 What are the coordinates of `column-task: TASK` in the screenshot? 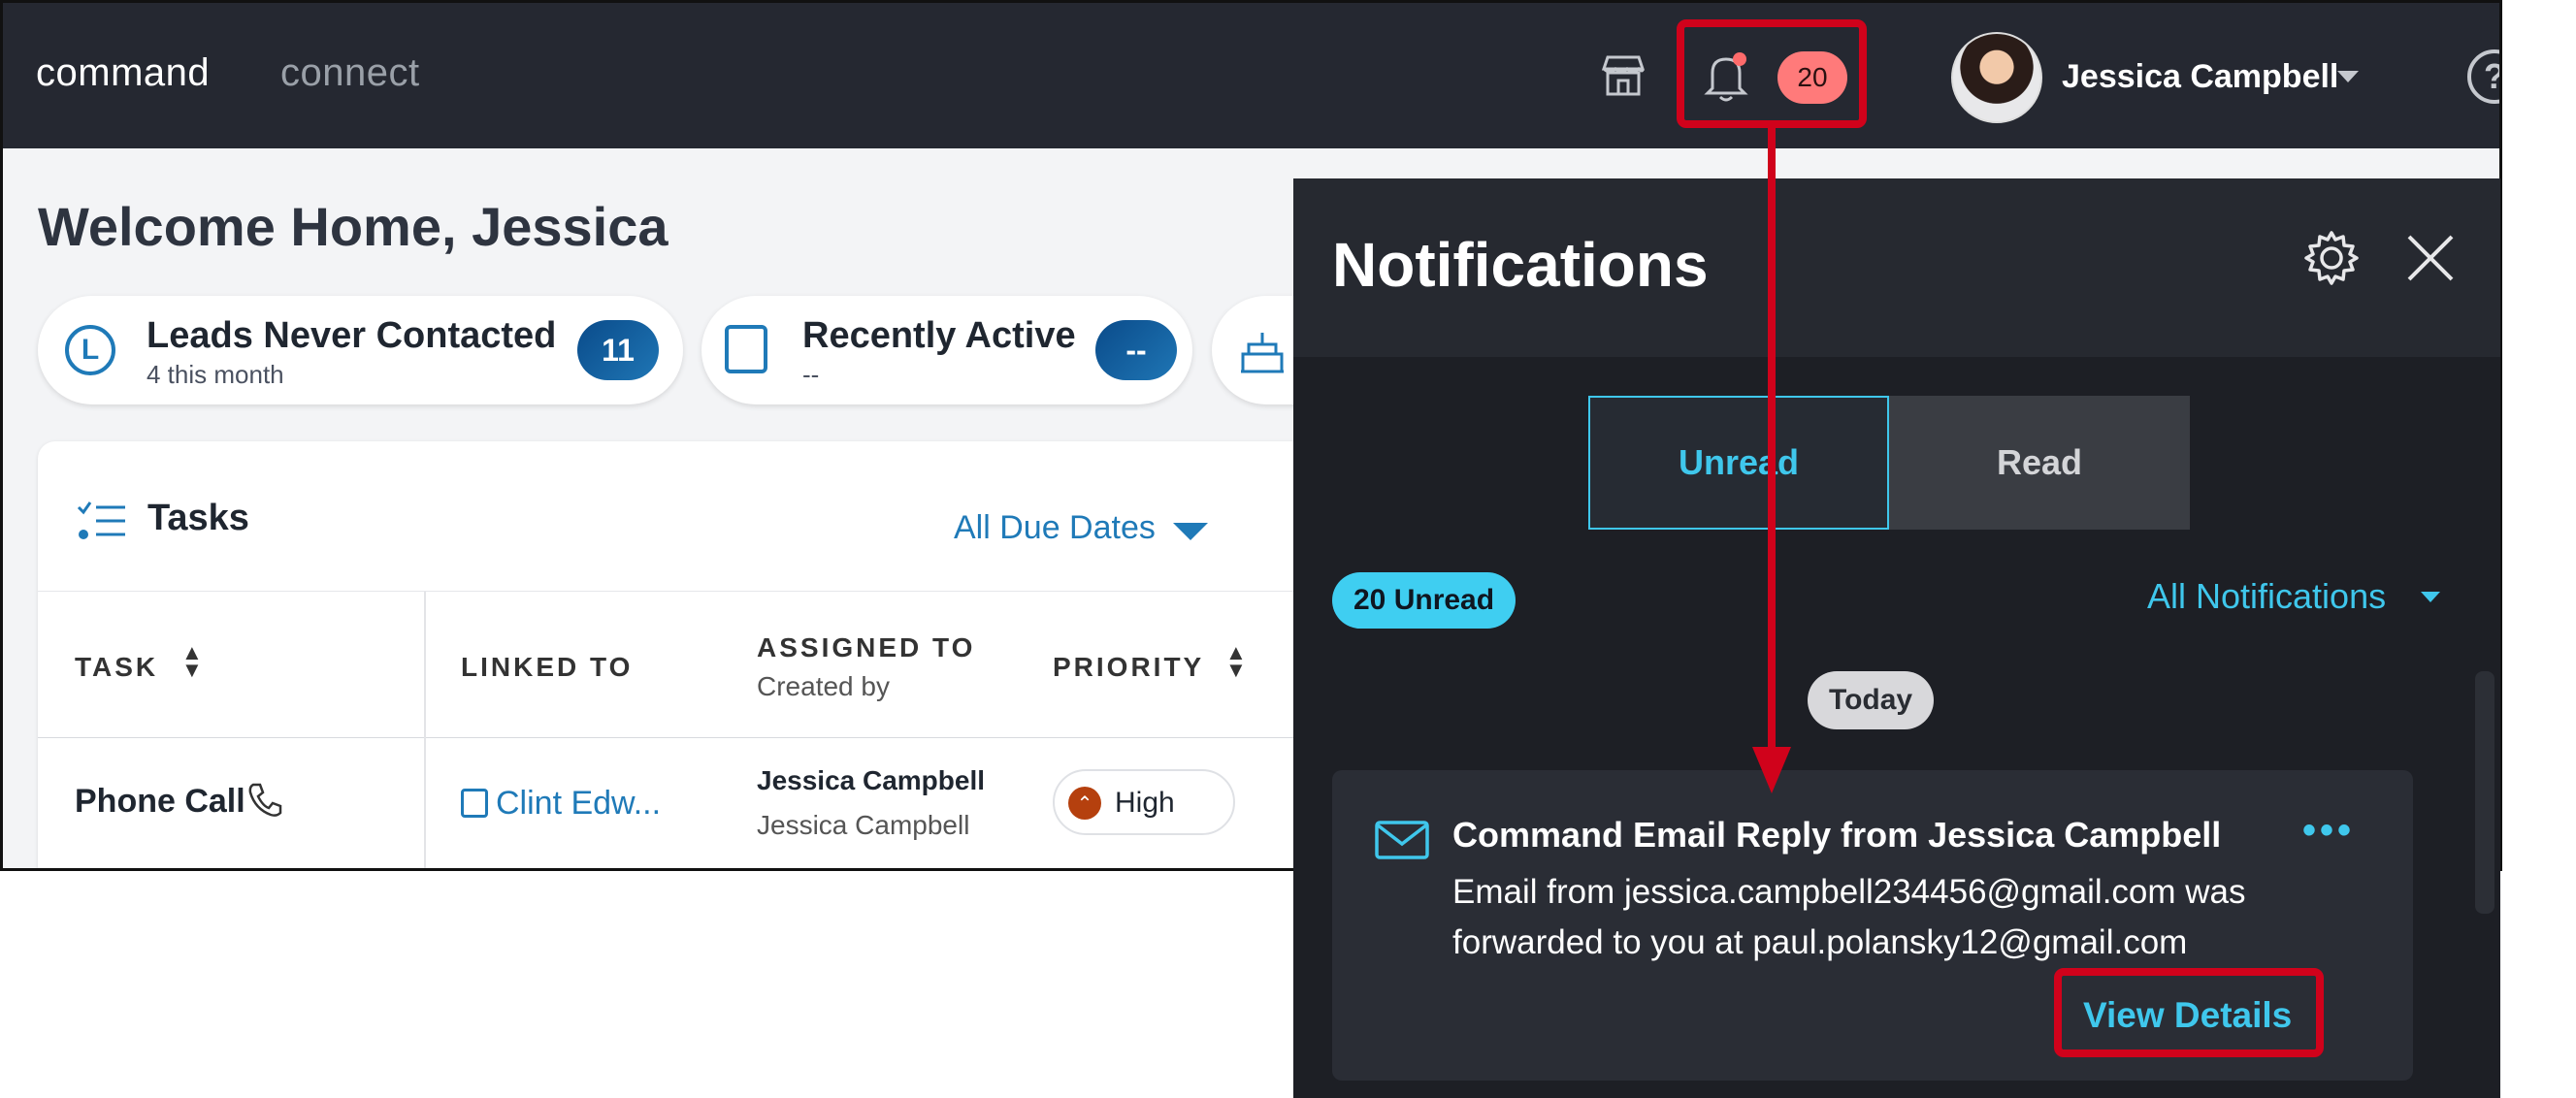 It's located at (117, 667).